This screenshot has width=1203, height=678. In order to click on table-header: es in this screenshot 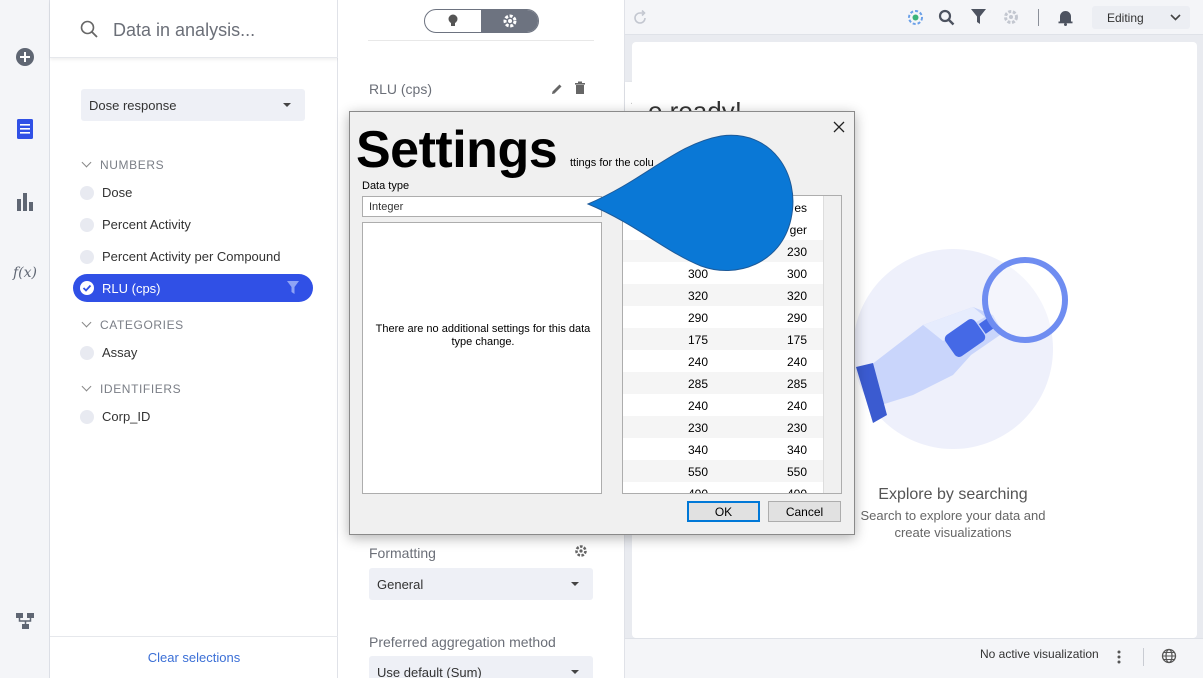, I will do `click(800, 208)`.